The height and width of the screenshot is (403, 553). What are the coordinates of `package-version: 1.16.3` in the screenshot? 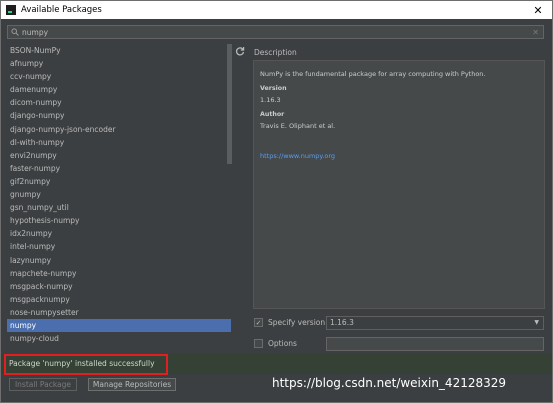 It's located at (270, 100).